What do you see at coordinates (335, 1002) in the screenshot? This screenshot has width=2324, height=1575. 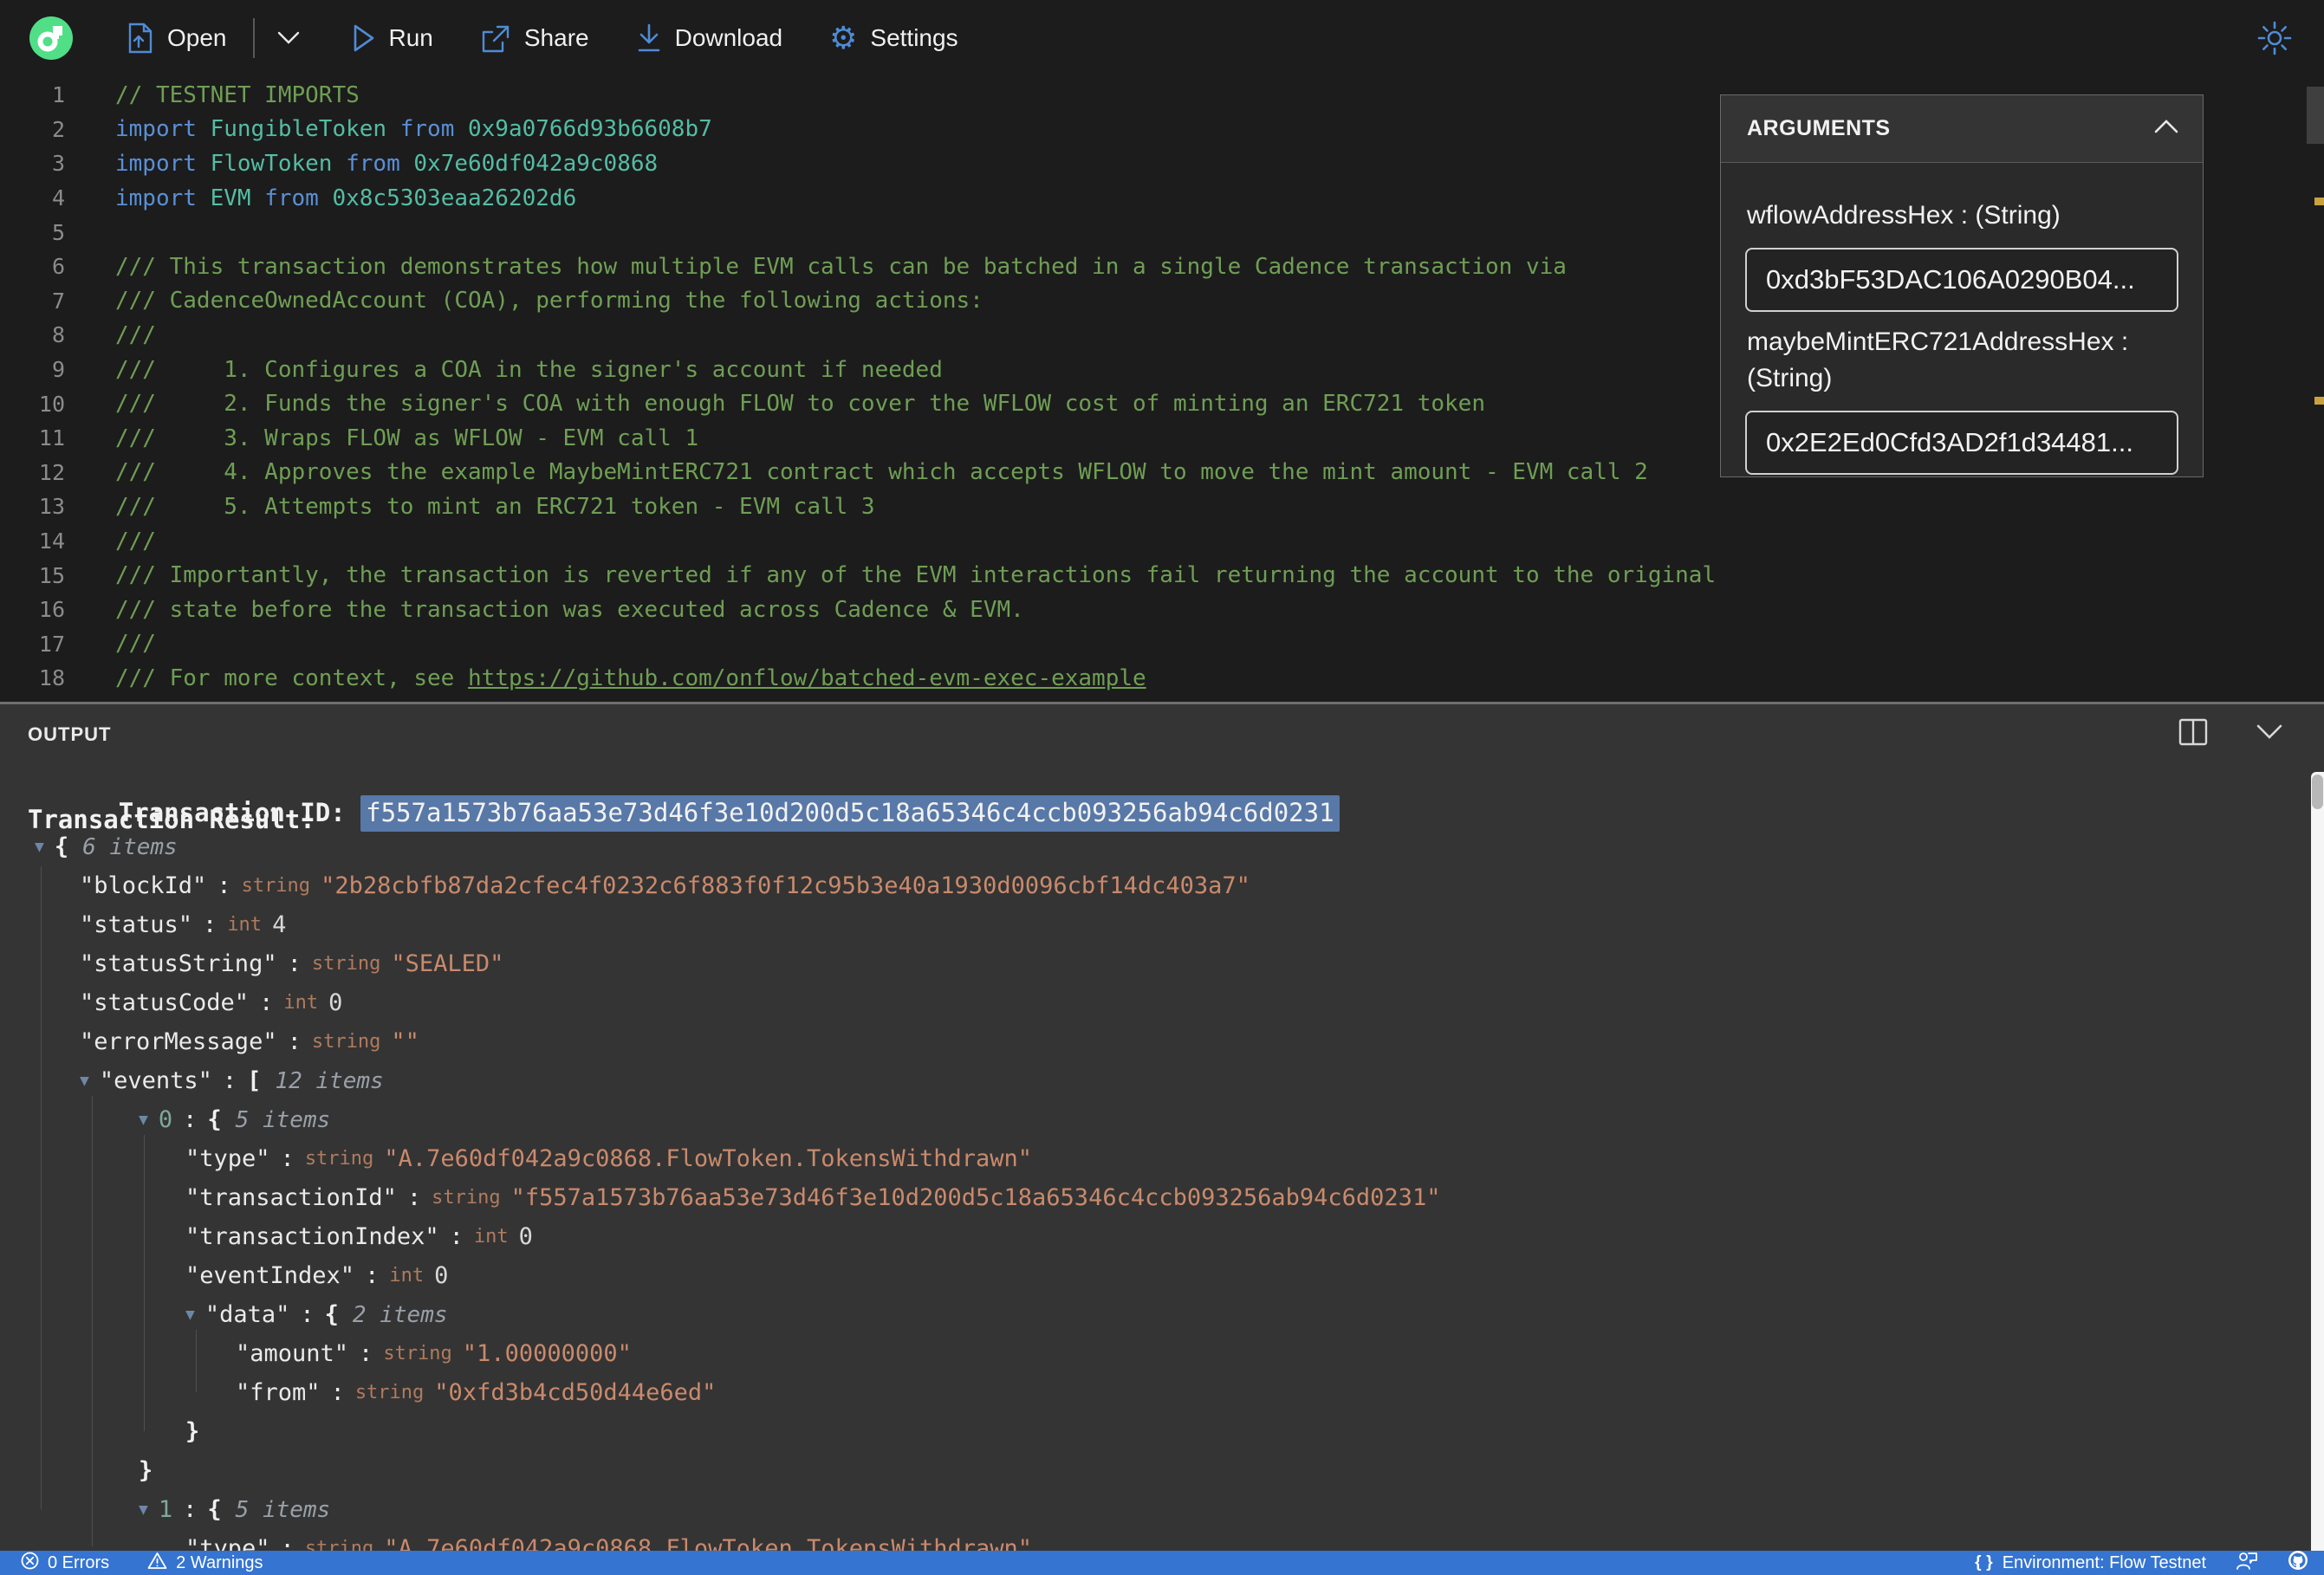 I see `tree-int: 0` at bounding box center [335, 1002].